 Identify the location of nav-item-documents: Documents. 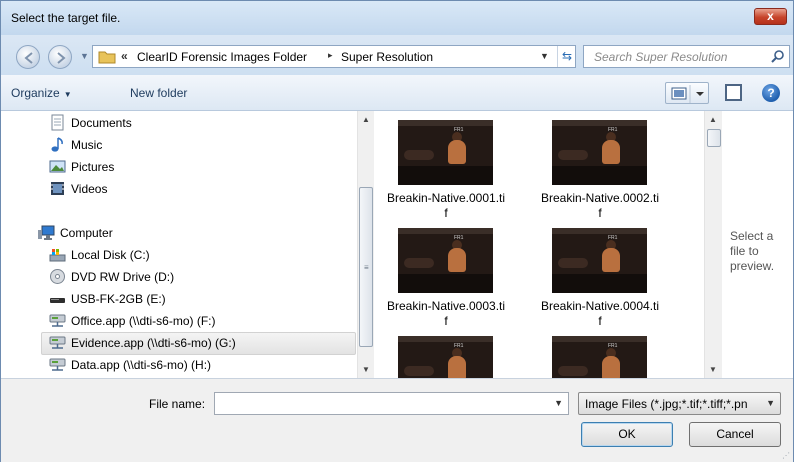
(189, 124).